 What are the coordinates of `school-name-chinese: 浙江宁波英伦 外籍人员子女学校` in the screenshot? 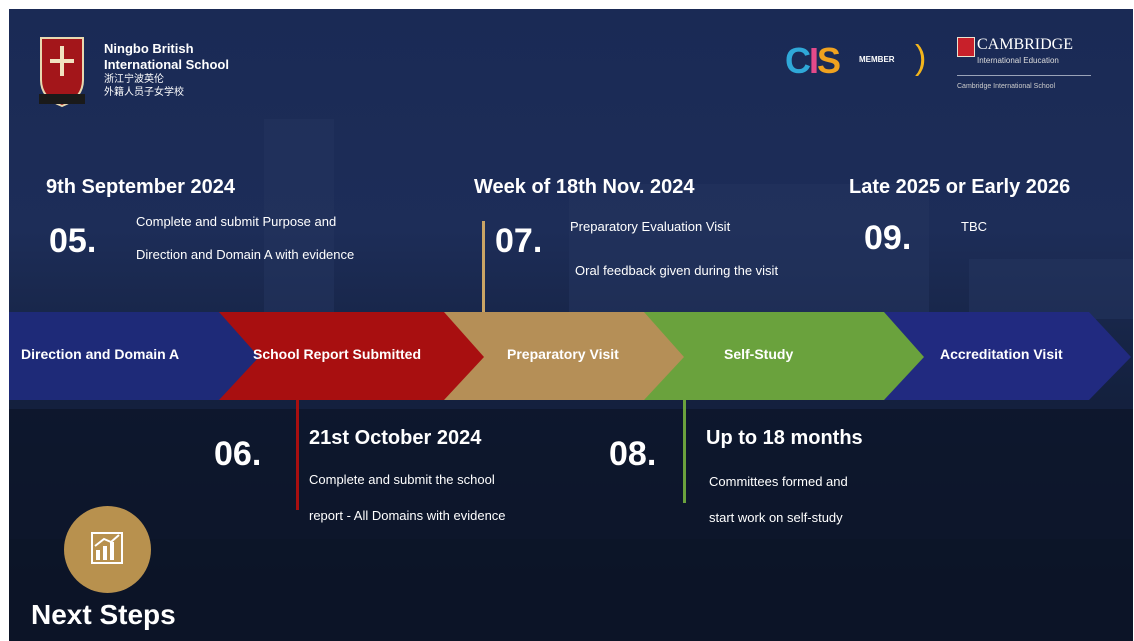 It's located at (144, 86).